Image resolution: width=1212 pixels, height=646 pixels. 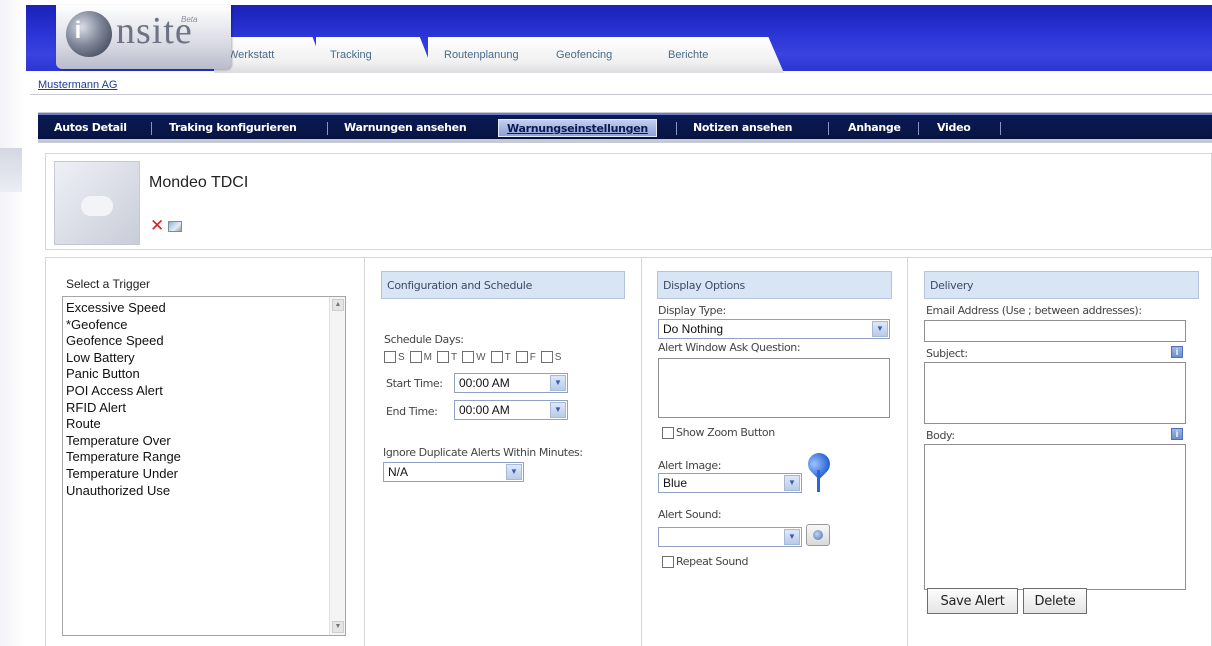 What do you see at coordinates (690, 465) in the screenshot?
I see `alert-image-label: Alert Image:` at bounding box center [690, 465].